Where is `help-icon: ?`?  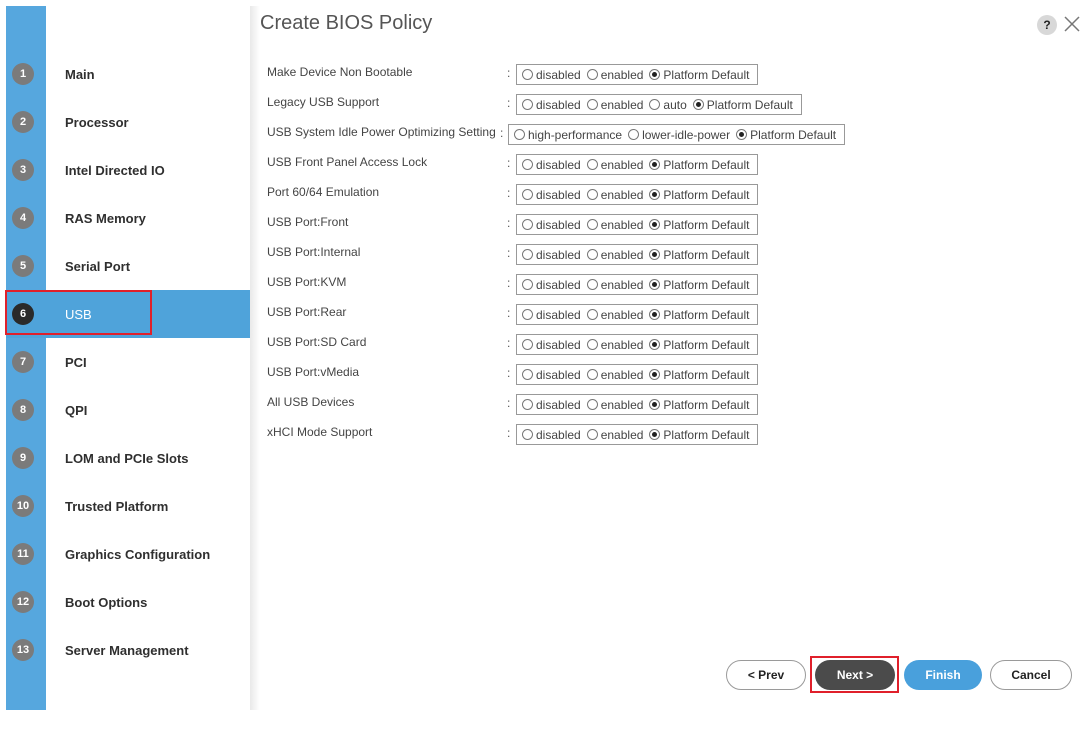
help-icon: ? is located at coordinates (1047, 25).